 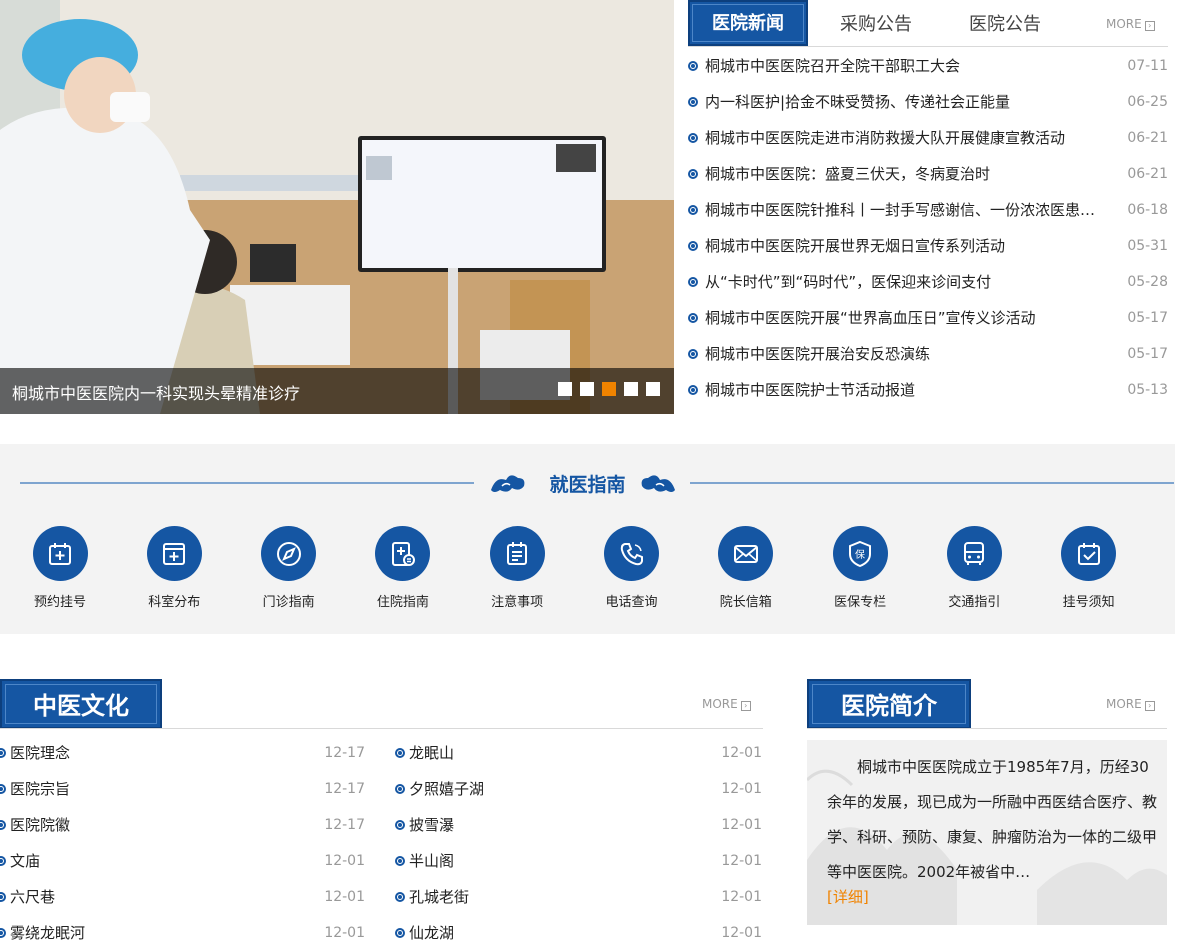 I want to click on arrow-right-icon: ›, so click(x=1149, y=706).